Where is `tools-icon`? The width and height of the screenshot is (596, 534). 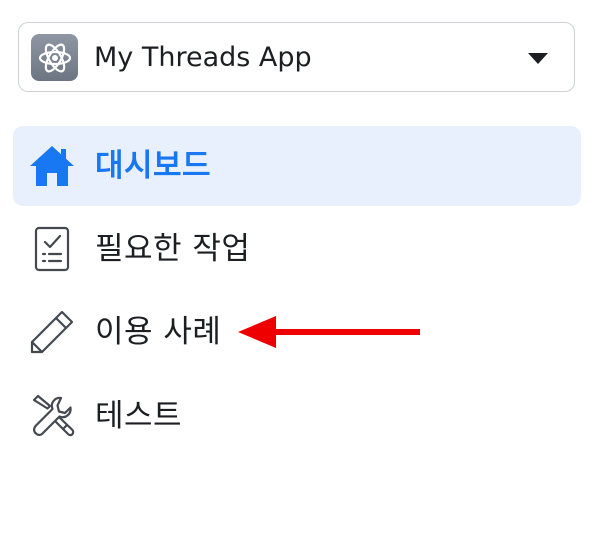 tools-icon is located at coordinates (52, 416).